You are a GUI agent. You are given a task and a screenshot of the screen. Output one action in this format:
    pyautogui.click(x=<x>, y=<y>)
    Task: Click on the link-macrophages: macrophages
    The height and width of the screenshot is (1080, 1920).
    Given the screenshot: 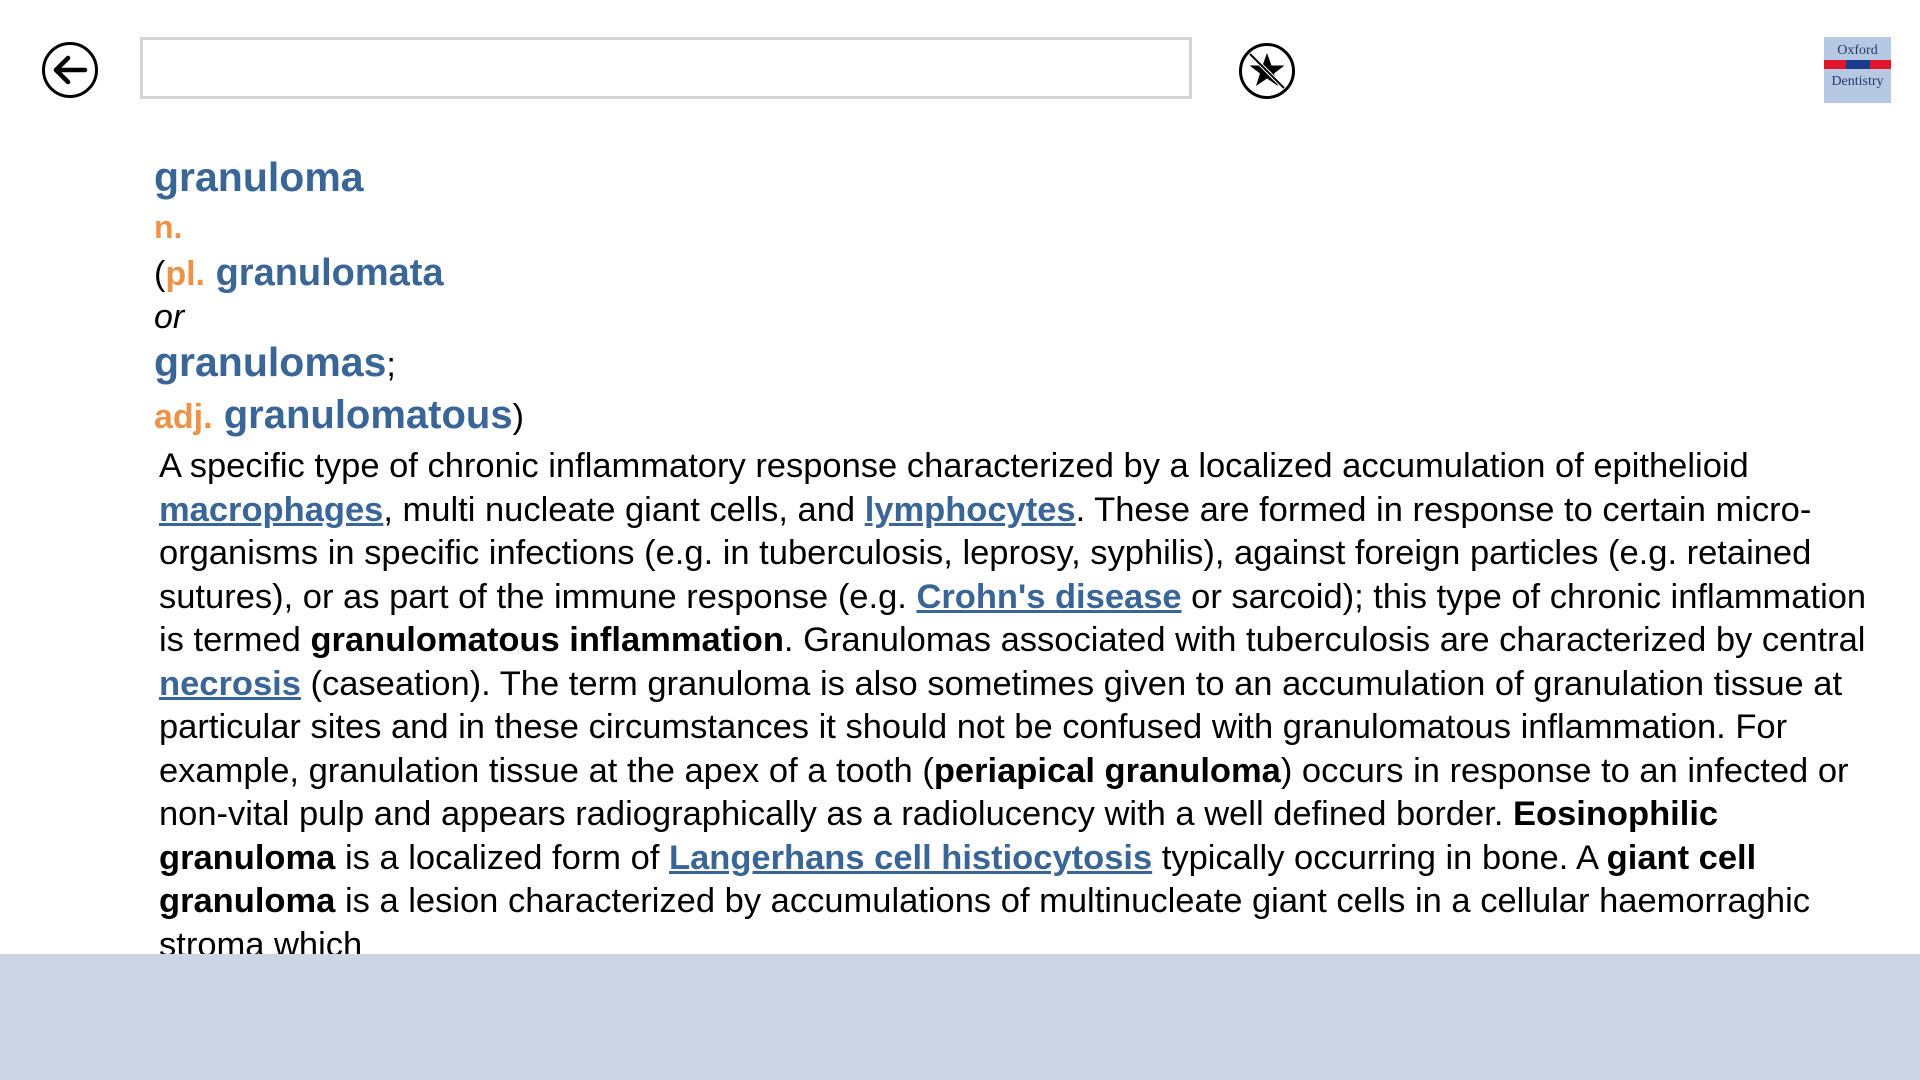 What is the action you would take?
    pyautogui.click(x=271, y=510)
    